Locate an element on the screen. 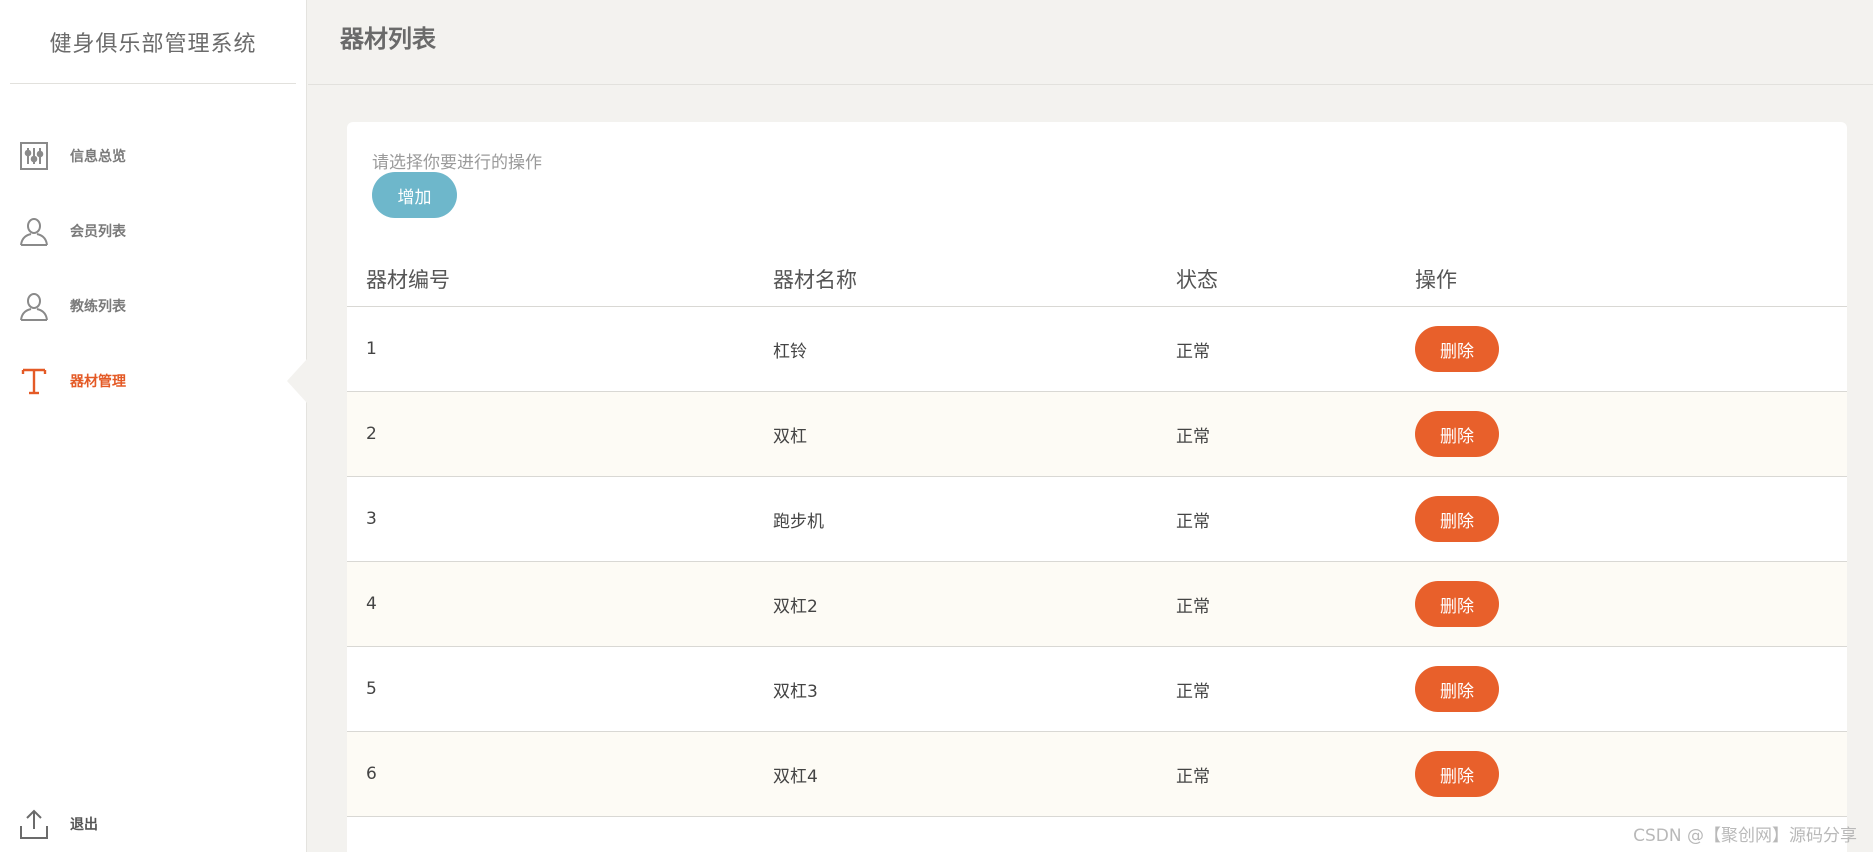 The height and width of the screenshot is (852, 1873). sidebar-item-label: 器材管理 is located at coordinates (98, 381).